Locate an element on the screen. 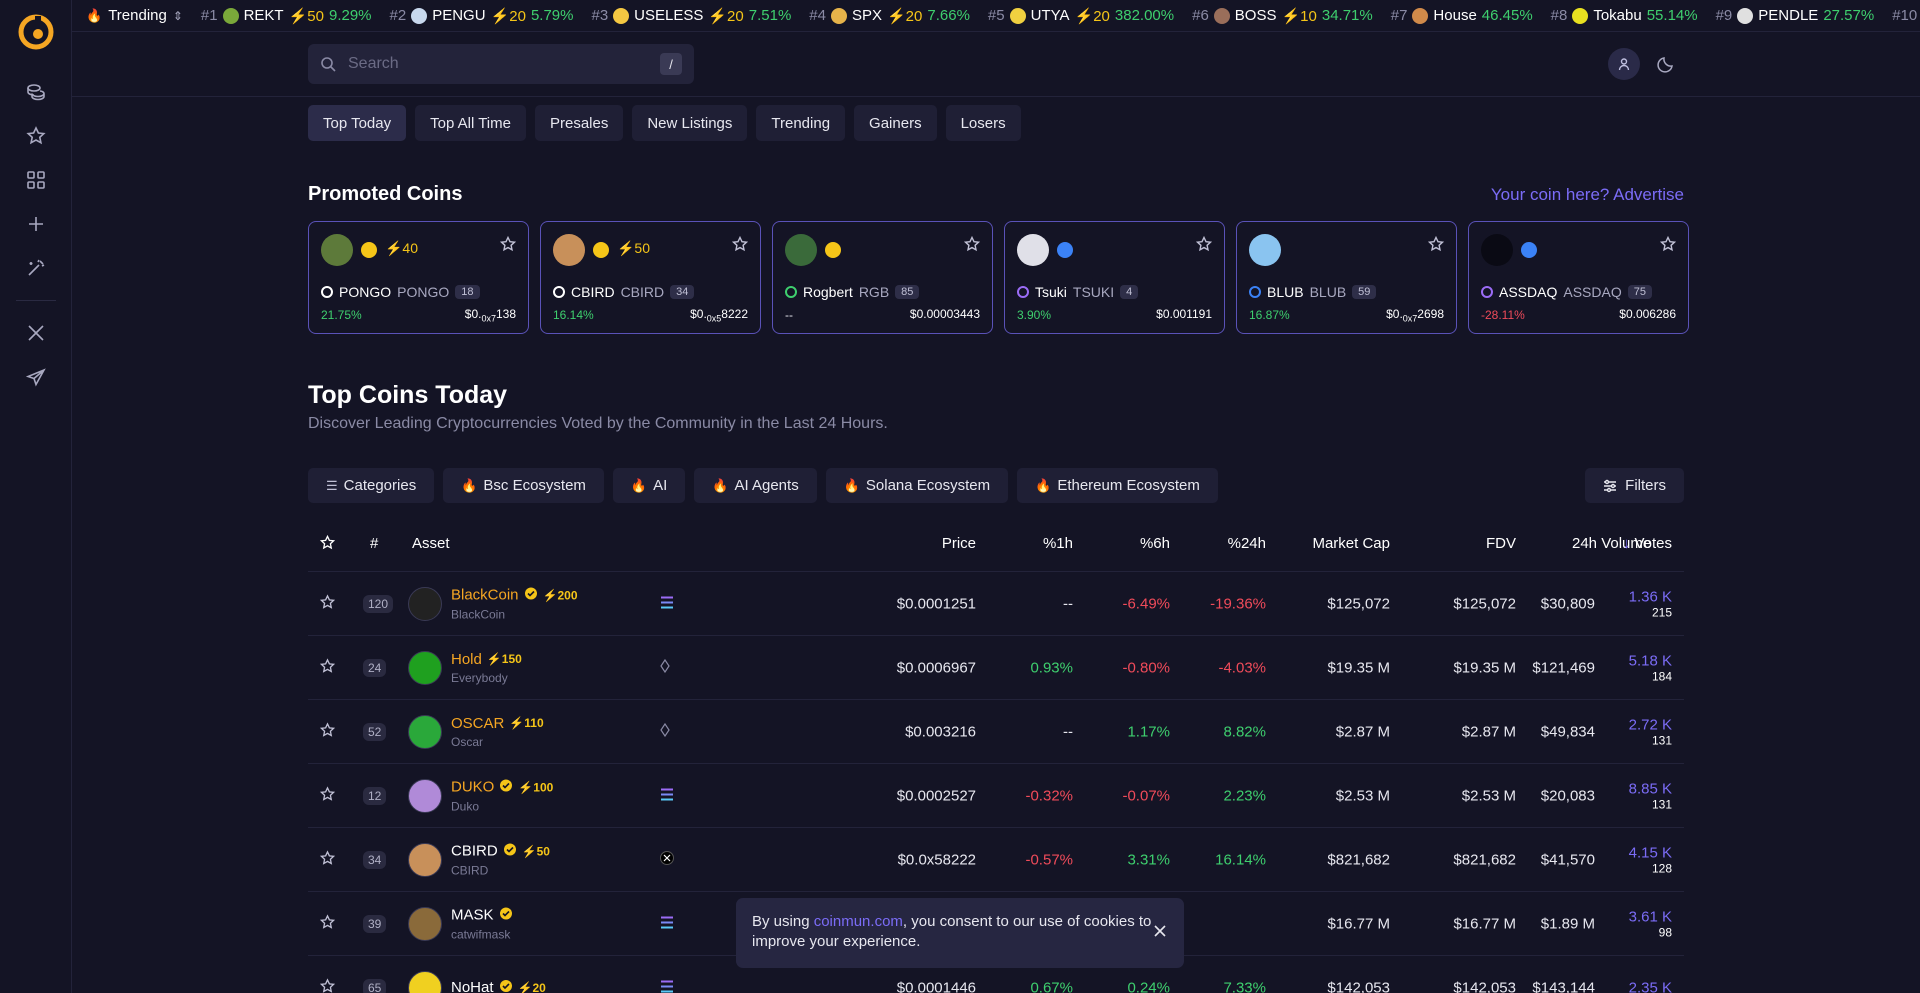 The image size is (1920, 993). boost-badge: ⚡50 is located at coordinates (535, 851).